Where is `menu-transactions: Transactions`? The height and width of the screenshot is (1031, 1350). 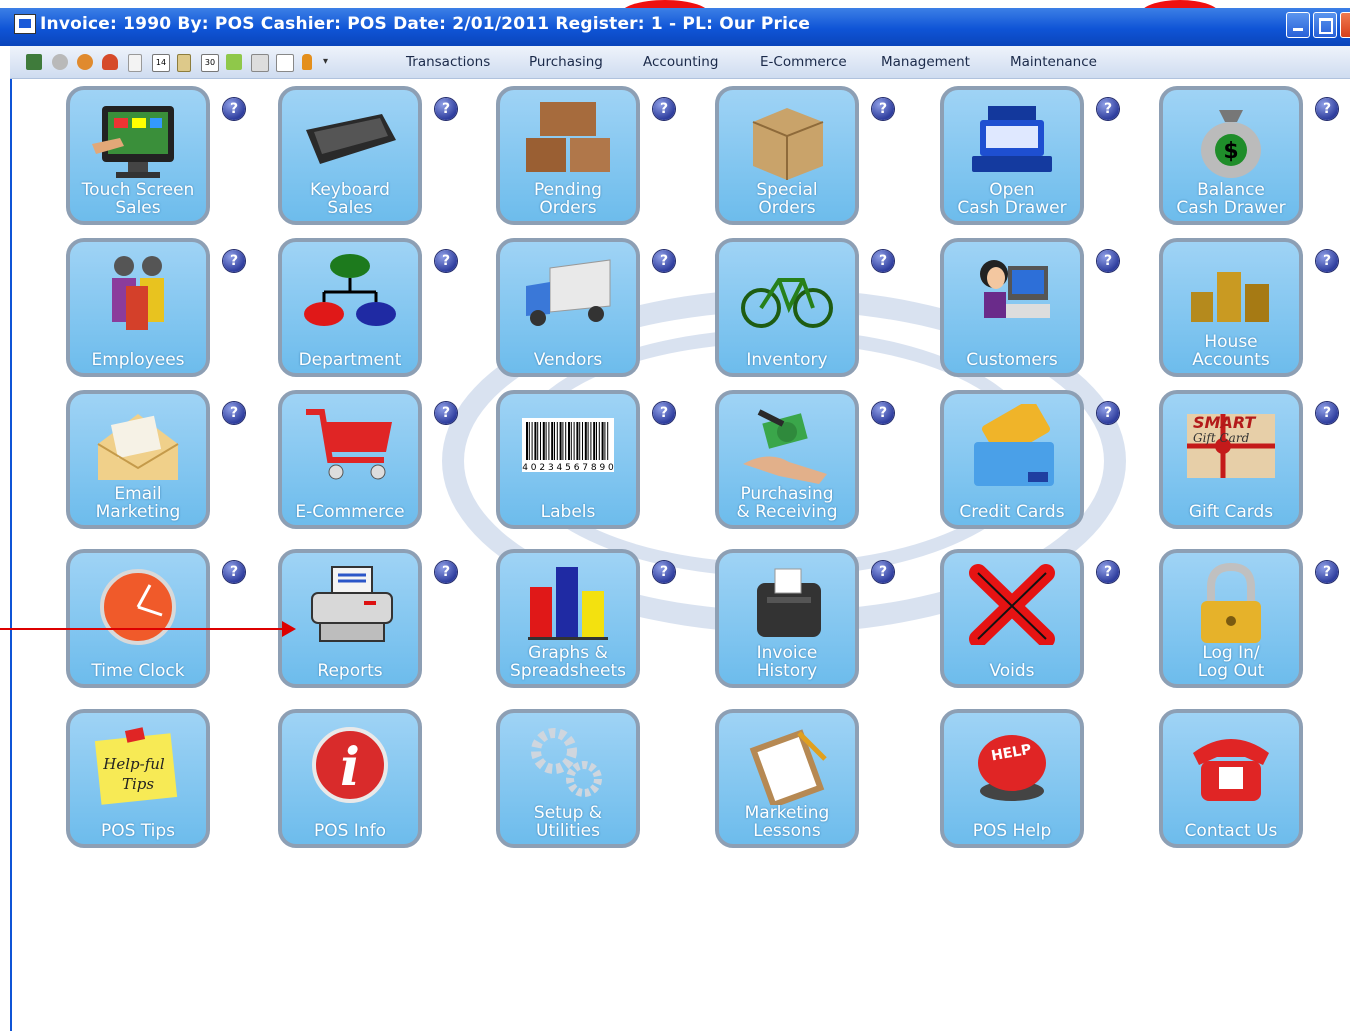
menu-transactions: Transactions is located at coordinates (448, 62).